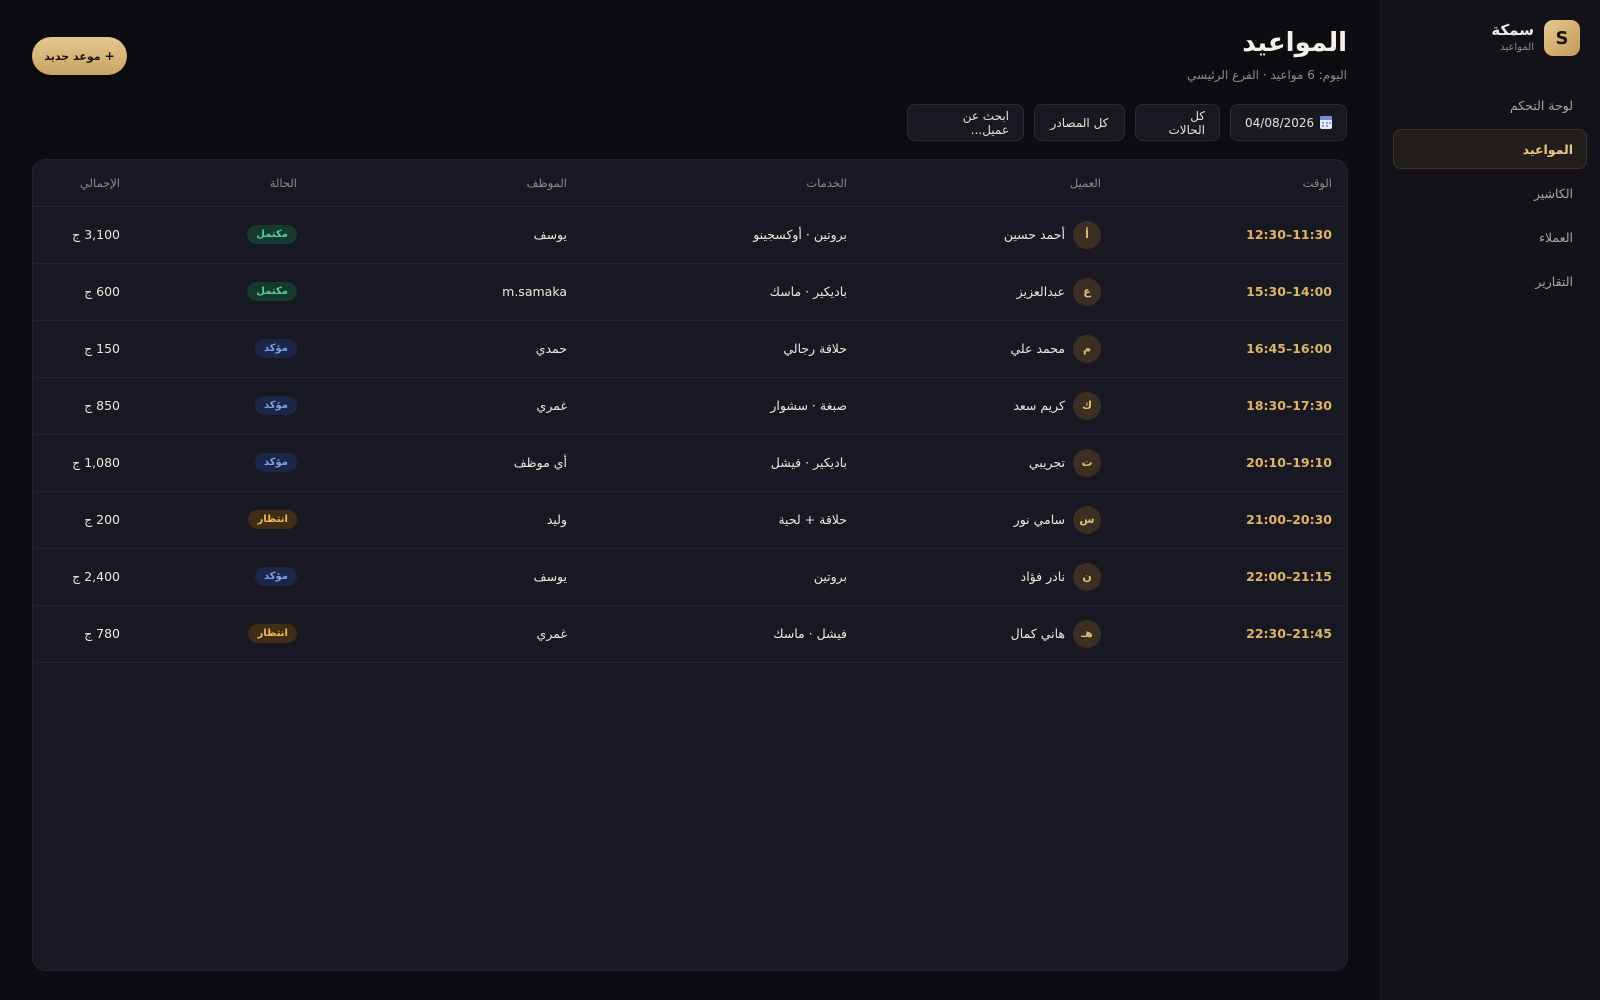 The width and height of the screenshot is (1600, 1000). What do you see at coordinates (1079, 122) in the screenshot?
I see `source-filter: كل المصادر` at bounding box center [1079, 122].